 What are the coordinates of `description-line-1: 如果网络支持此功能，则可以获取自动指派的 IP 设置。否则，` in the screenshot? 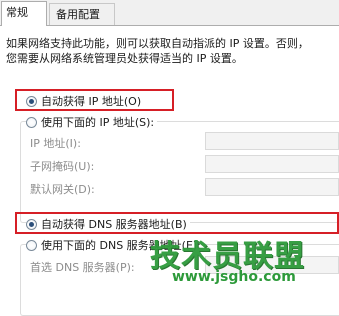 It's located at (157, 43).